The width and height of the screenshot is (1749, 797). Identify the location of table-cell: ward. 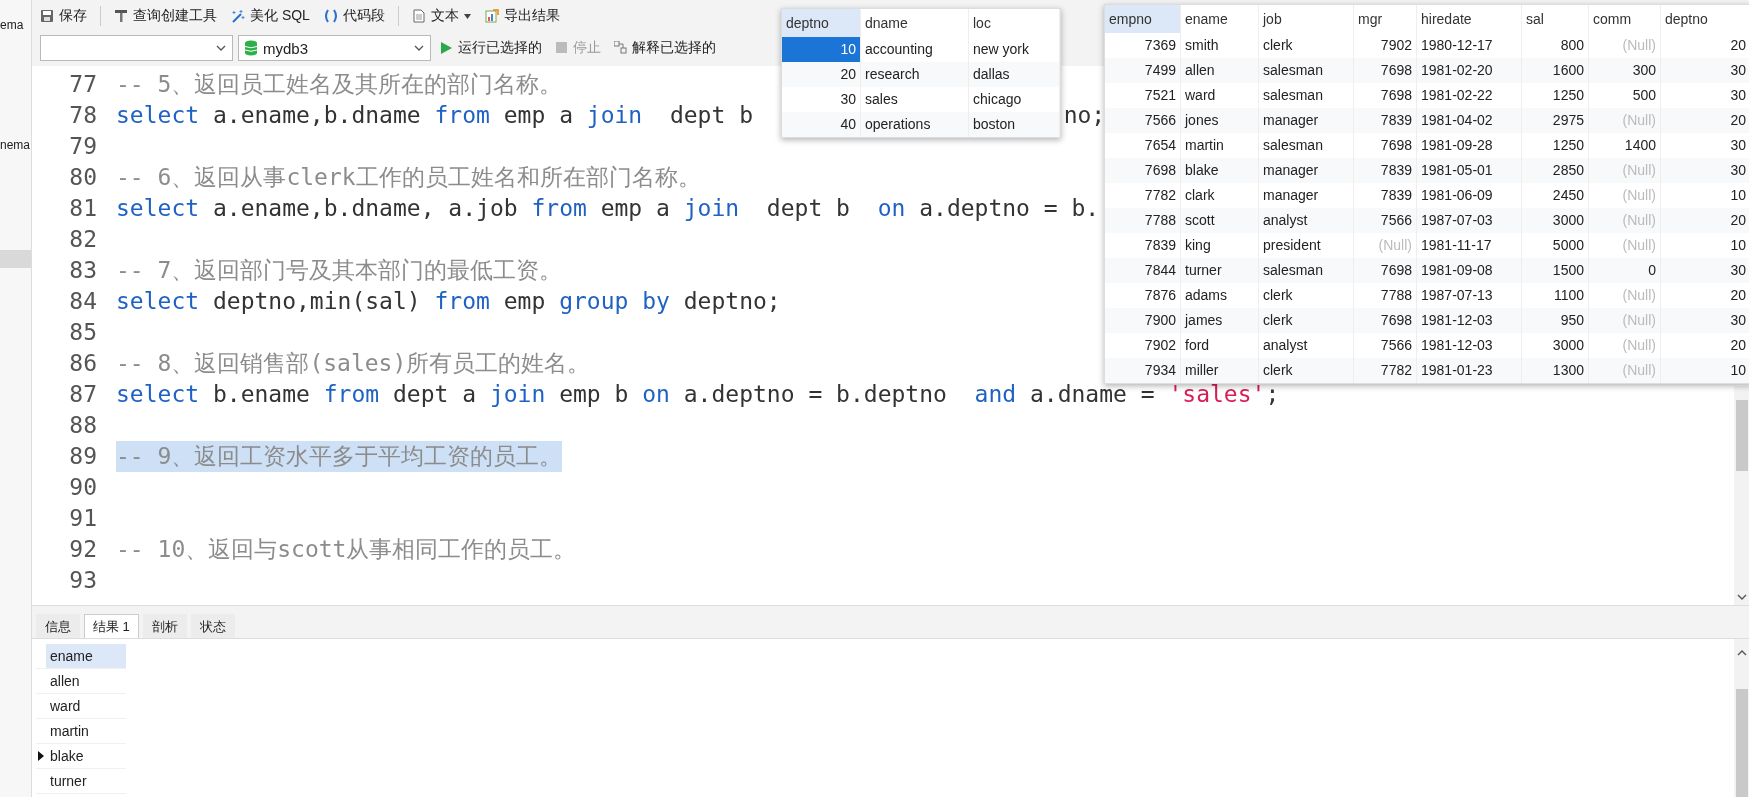
(86, 706).